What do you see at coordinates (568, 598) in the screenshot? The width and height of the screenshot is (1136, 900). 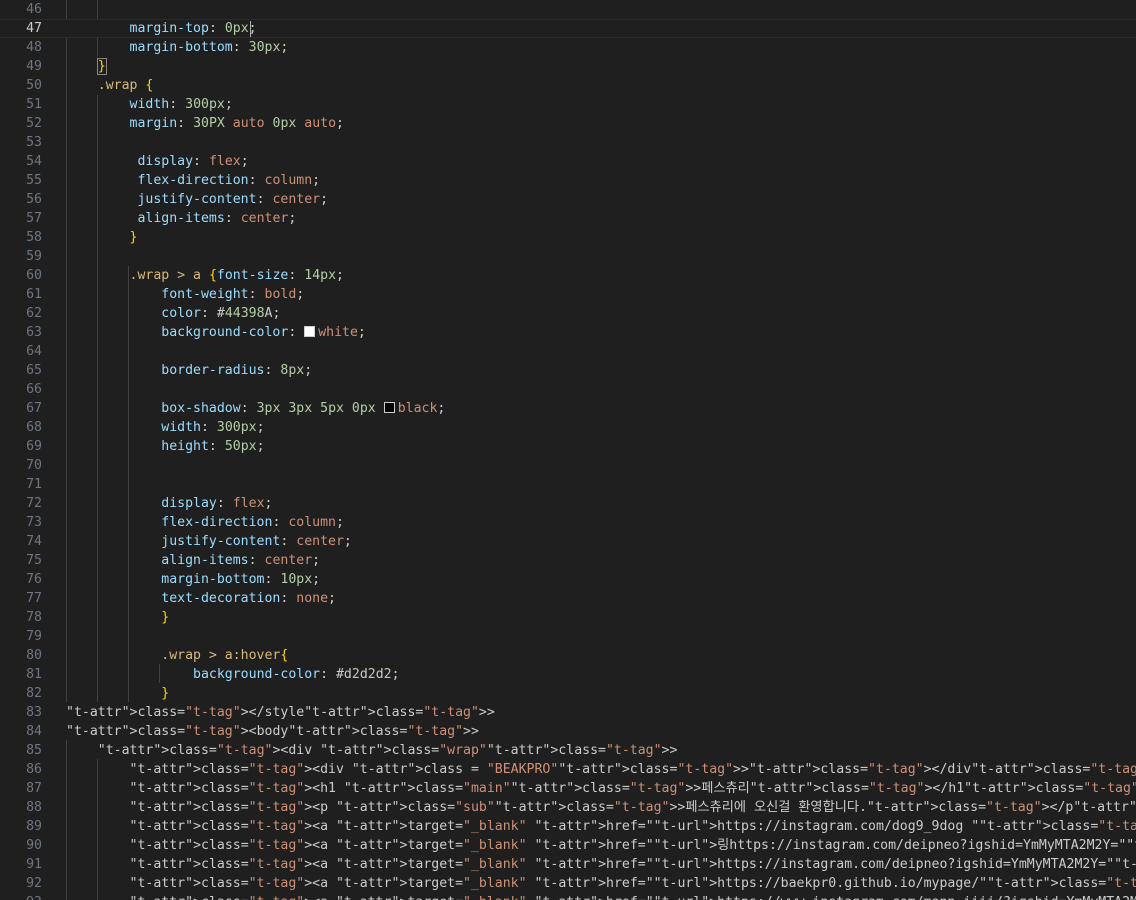 I see `code-line: 77 text-decoration: none;` at bounding box center [568, 598].